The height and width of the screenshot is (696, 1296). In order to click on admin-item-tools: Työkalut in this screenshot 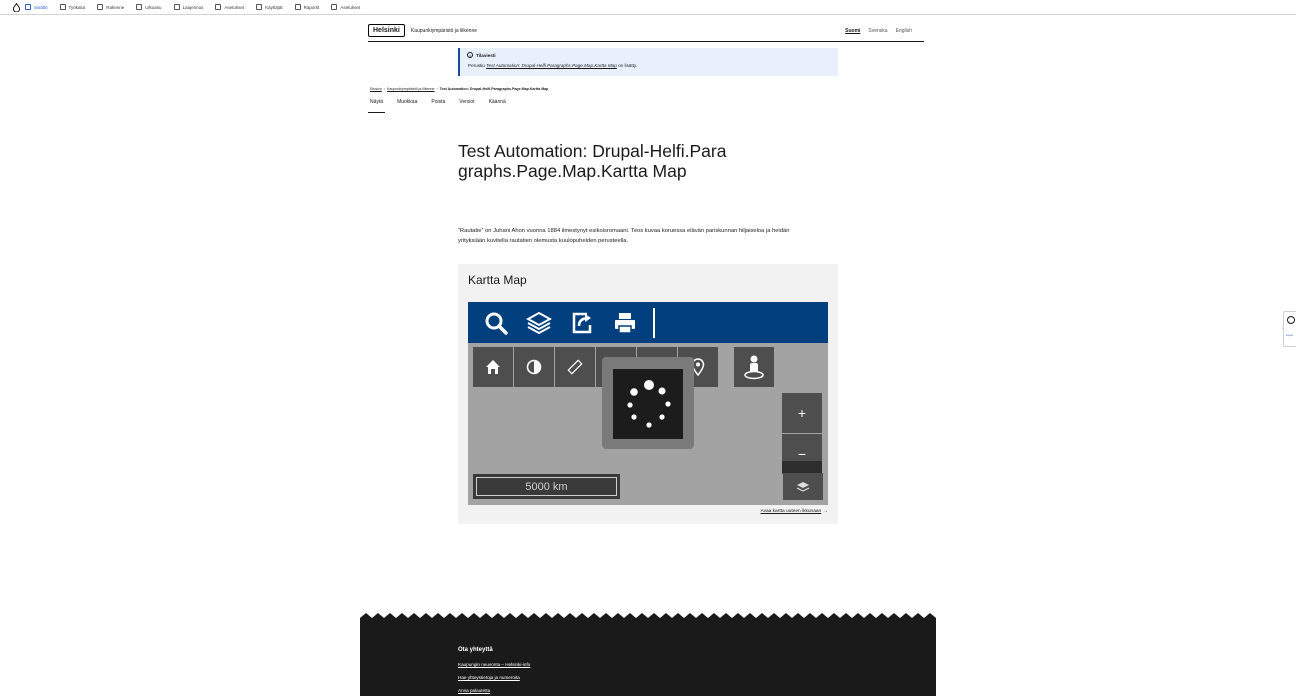, I will do `click(72, 7)`.